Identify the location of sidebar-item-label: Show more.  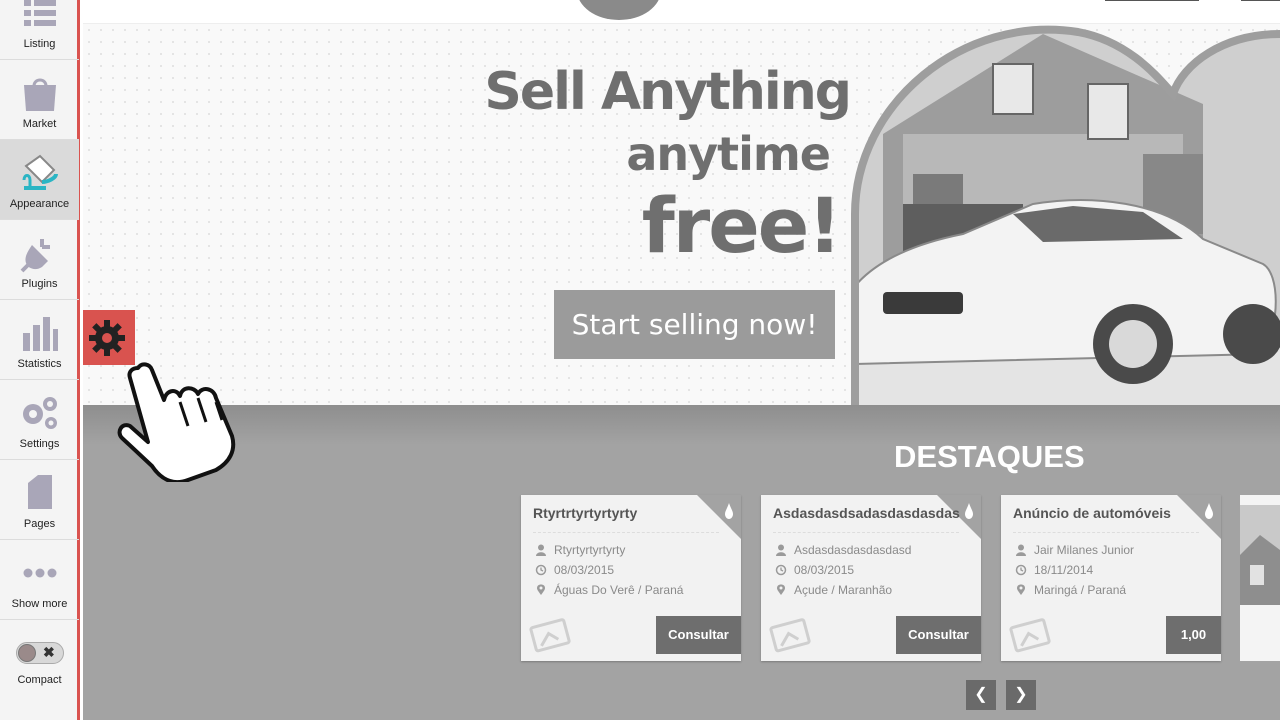
(39, 604).